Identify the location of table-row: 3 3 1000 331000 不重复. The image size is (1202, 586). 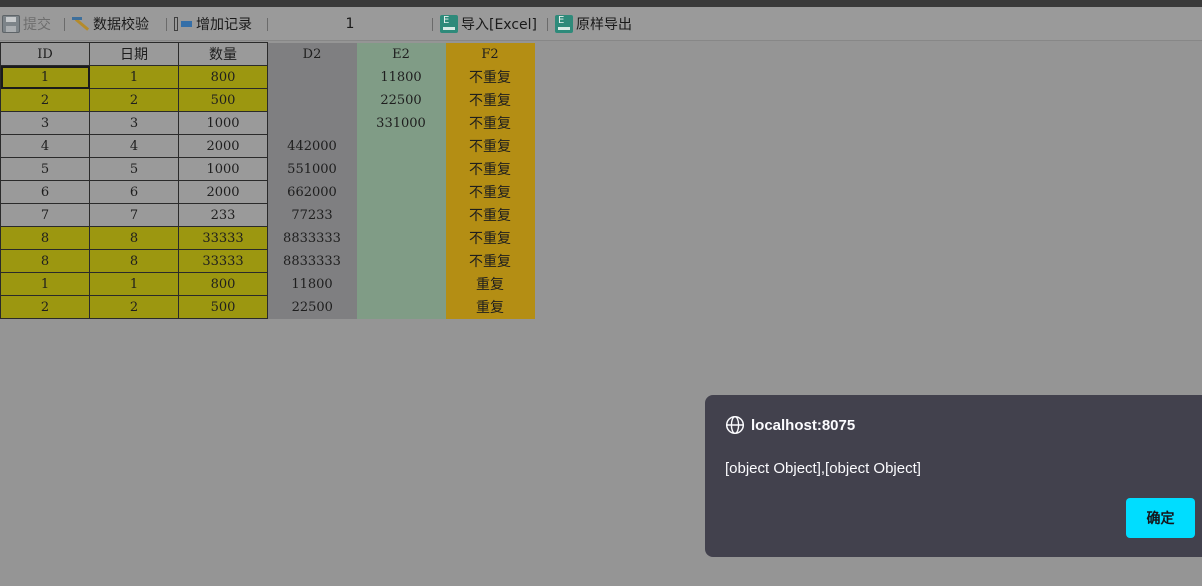
(267, 123).